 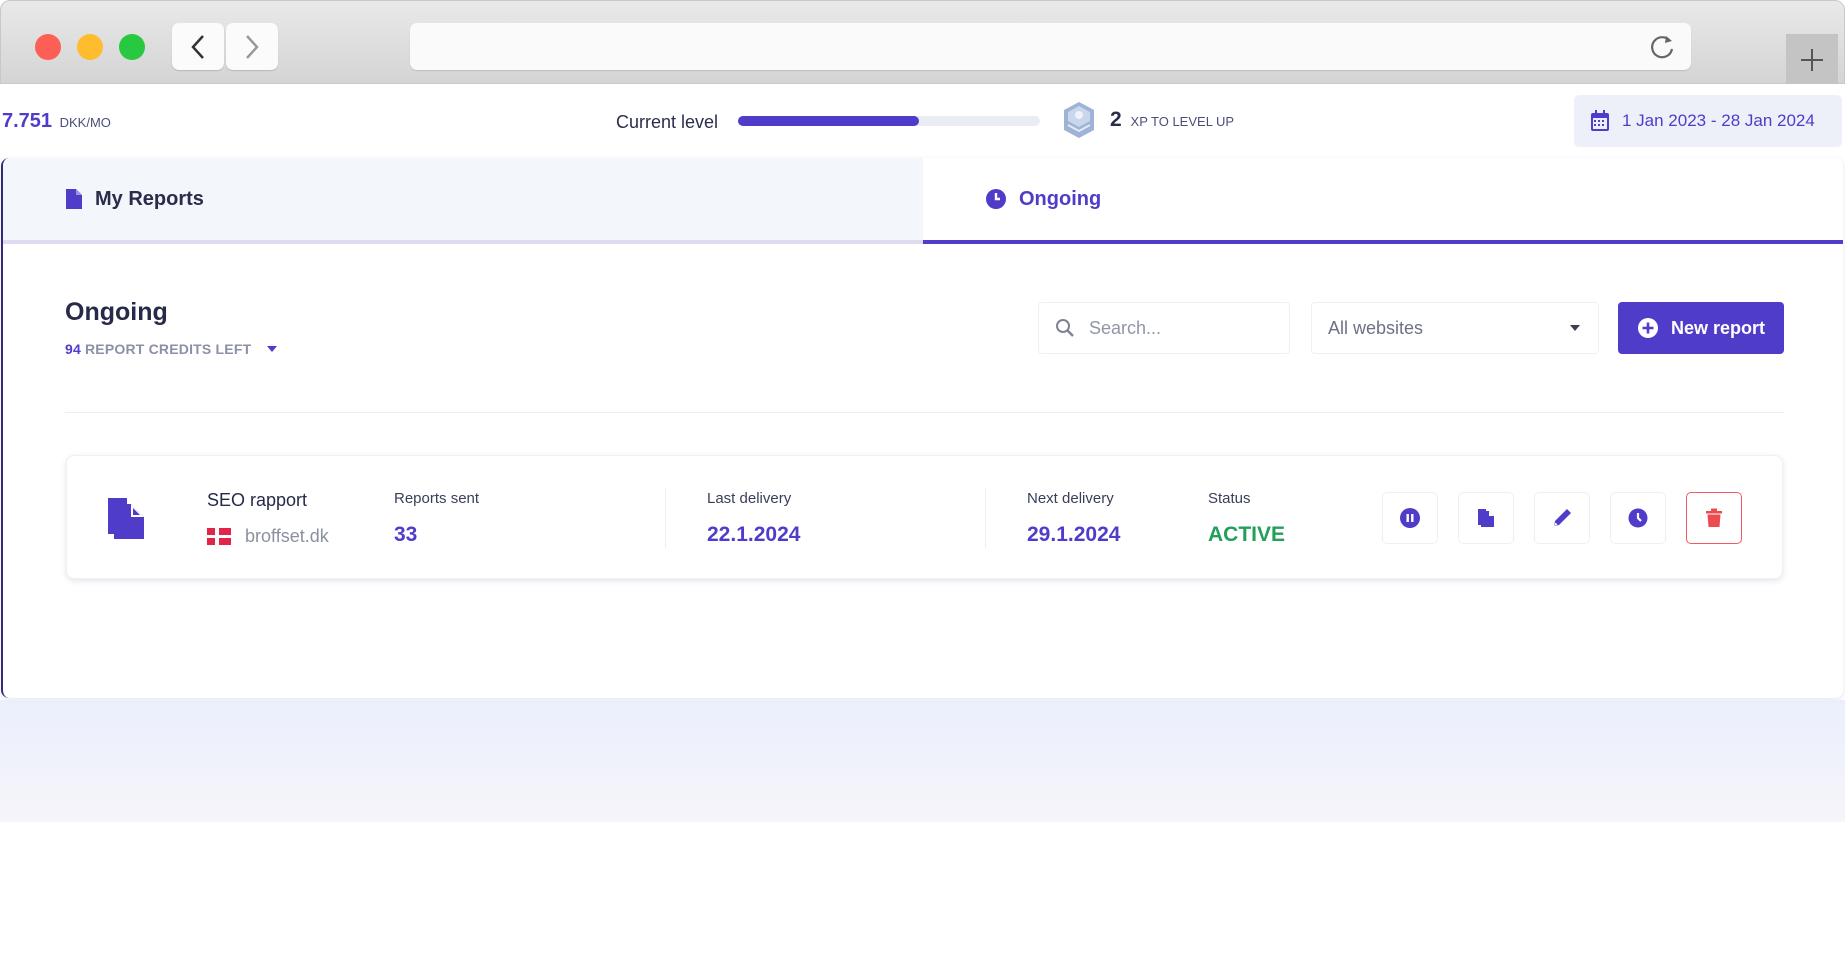 I want to click on next-delivery-value: 29.1.2024, so click(x=1074, y=534).